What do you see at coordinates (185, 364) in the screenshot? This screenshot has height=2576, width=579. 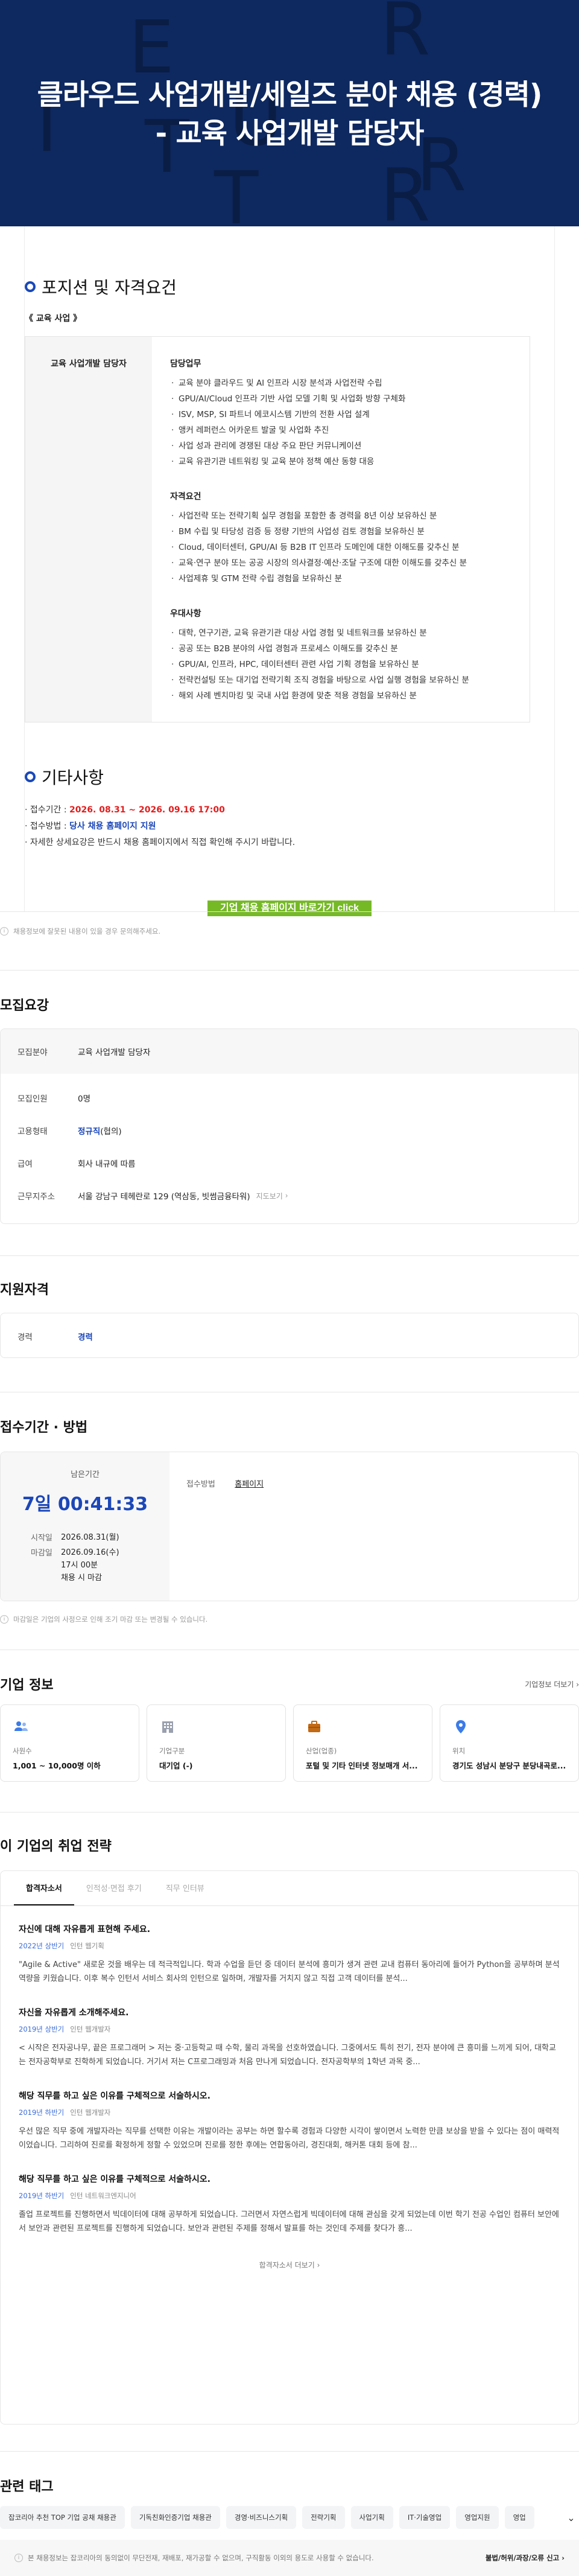 I see `group-title: 담당업무` at bounding box center [185, 364].